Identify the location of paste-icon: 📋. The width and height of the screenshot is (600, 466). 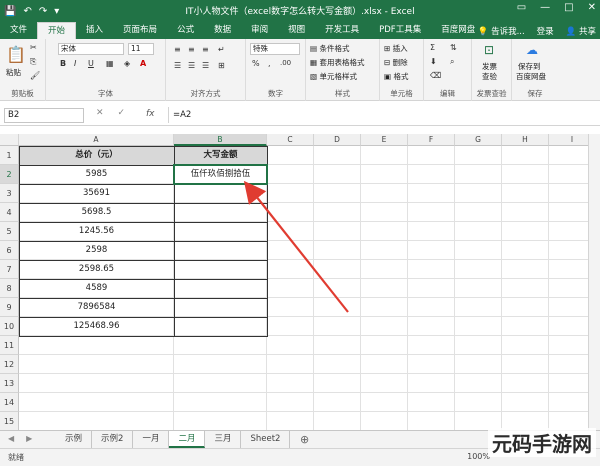
(16, 54).